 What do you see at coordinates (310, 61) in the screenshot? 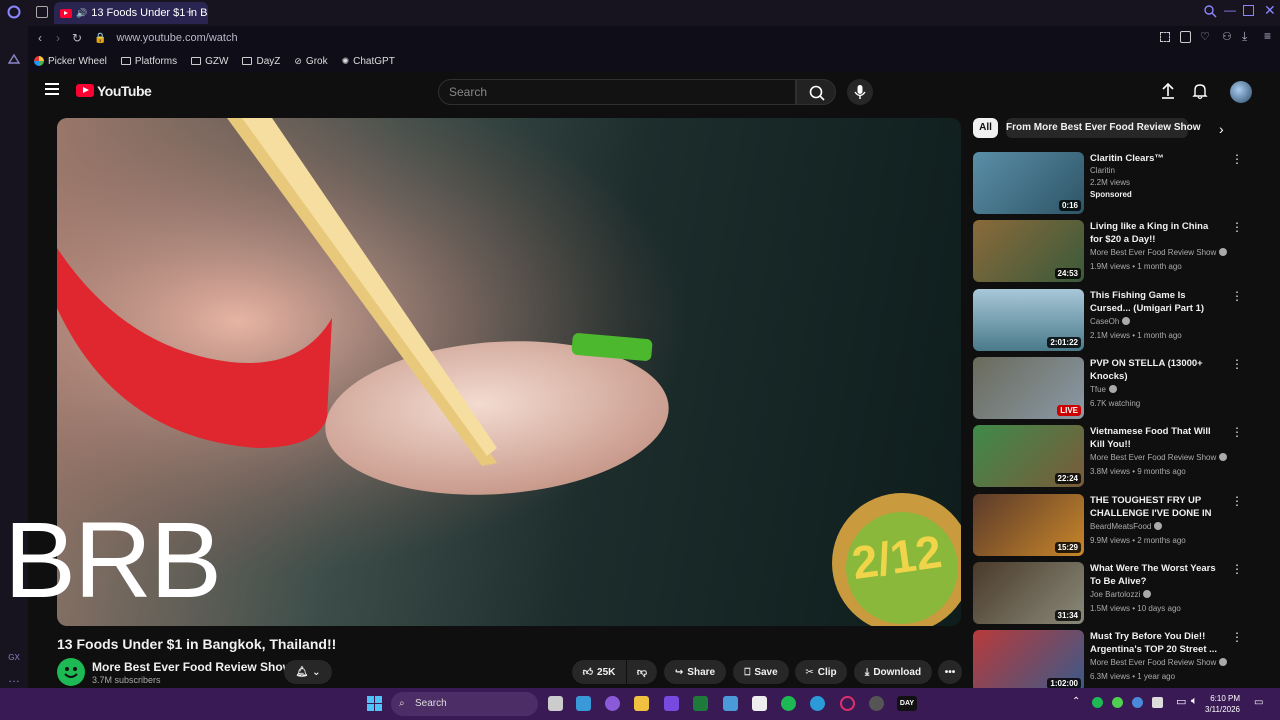
I see `bookmark-grok: ⊘ Grok` at bounding box center [310, 61].